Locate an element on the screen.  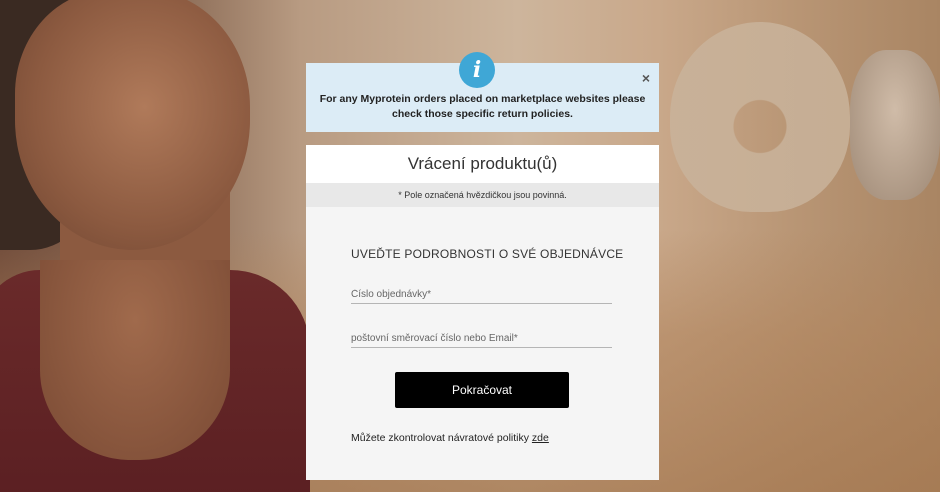
return-policy-text: Můžete zkontrolovat návratové politiky is located at coordinates (441, 438).